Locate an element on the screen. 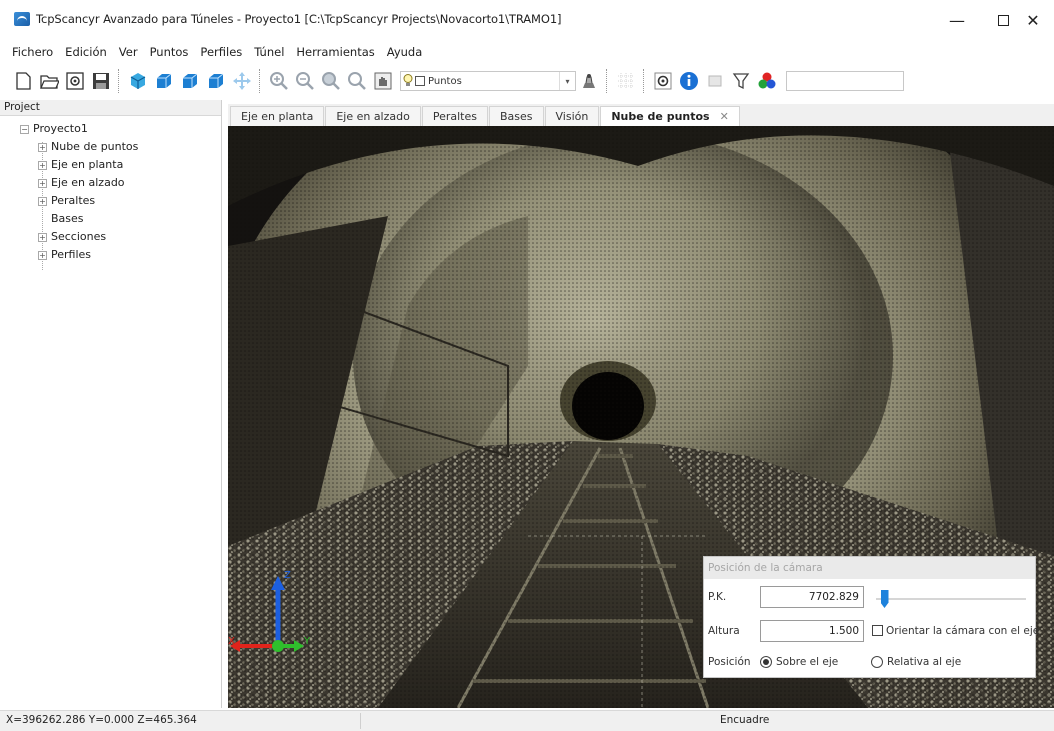 This screenshot has height=731, width=1054. close-tab-icon: ✕ is located at coordinates (724, 116).